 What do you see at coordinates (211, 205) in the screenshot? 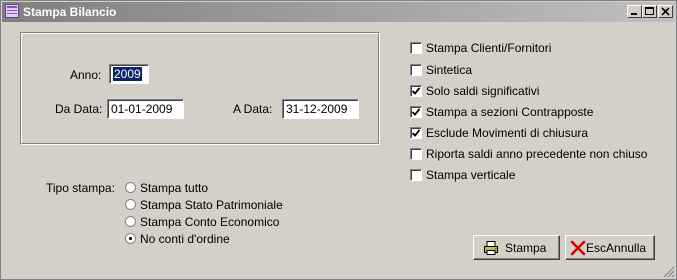
I see `tipo-stampa-option-label: Stampa Stato Patrimoniale` at bounding box center [211, 205].